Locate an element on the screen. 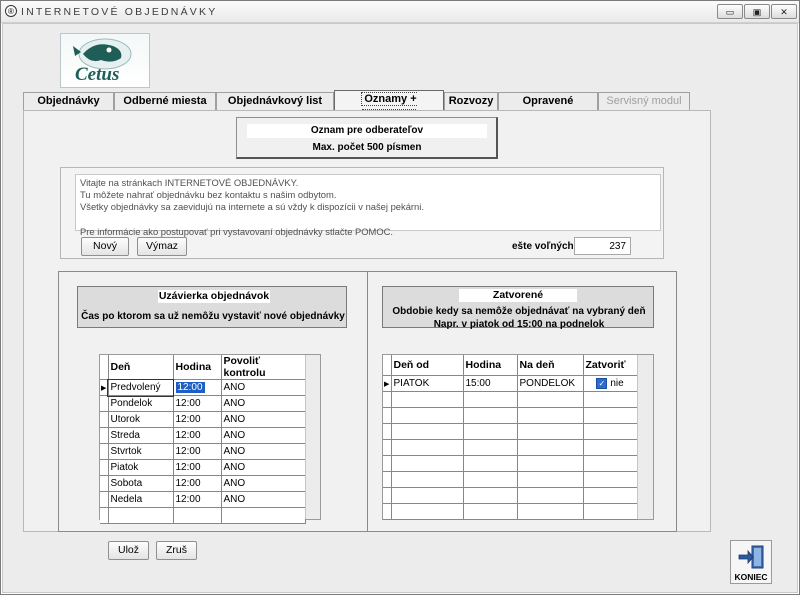  table-row: Streda 12:00 ANO is located at coordinates (203, 435).